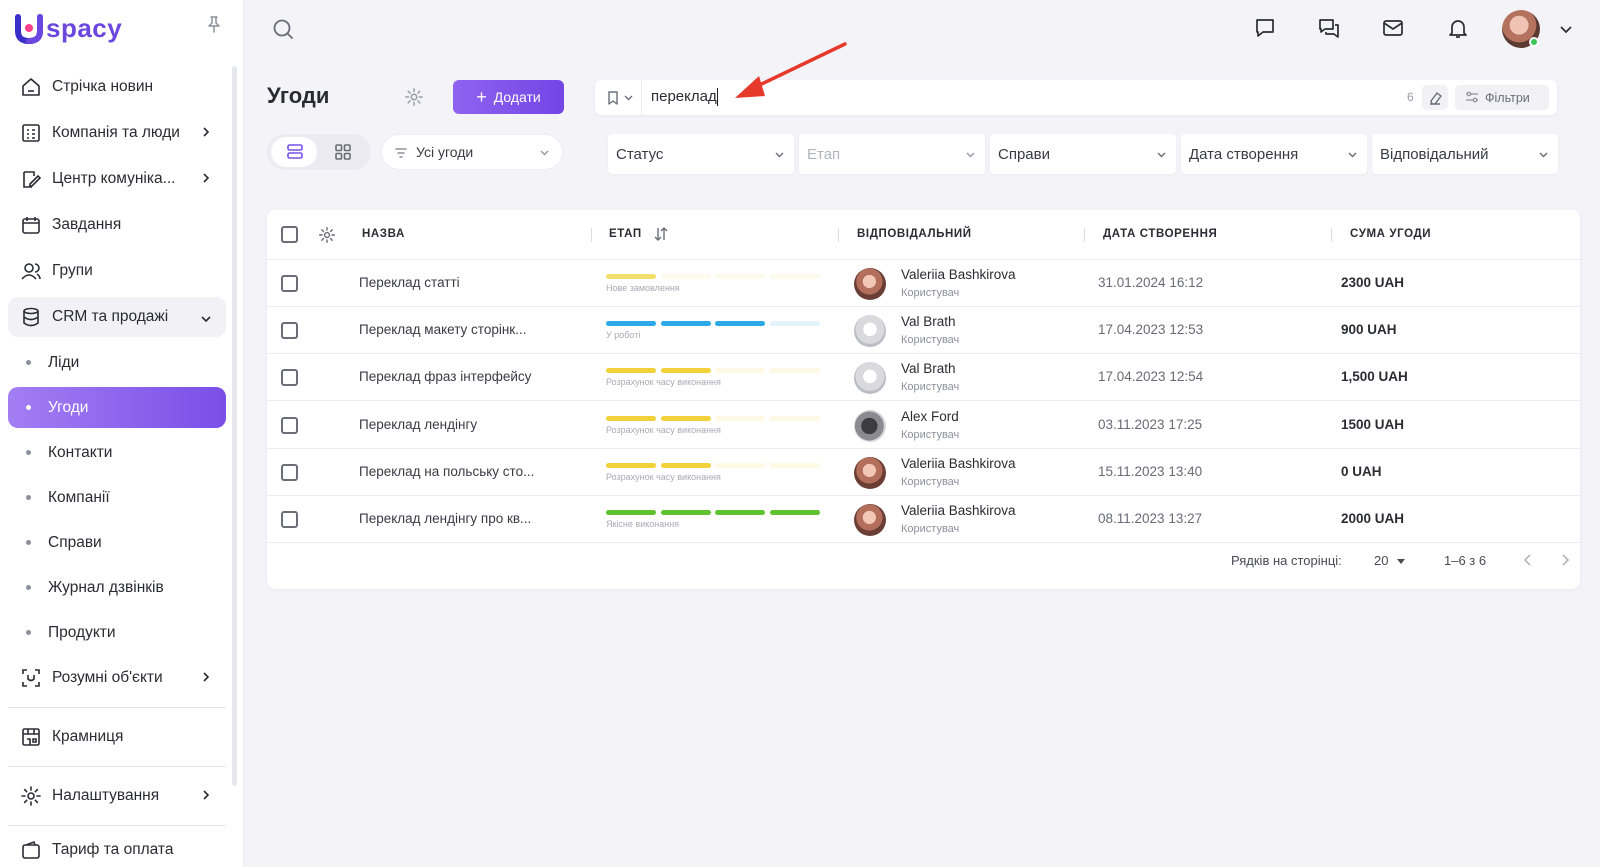  I want to click on column-header-name: НАЗВА, so click(383, 234).